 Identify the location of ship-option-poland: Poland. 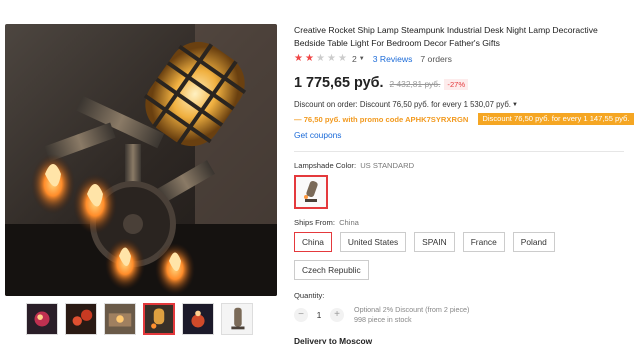
(533, 242).